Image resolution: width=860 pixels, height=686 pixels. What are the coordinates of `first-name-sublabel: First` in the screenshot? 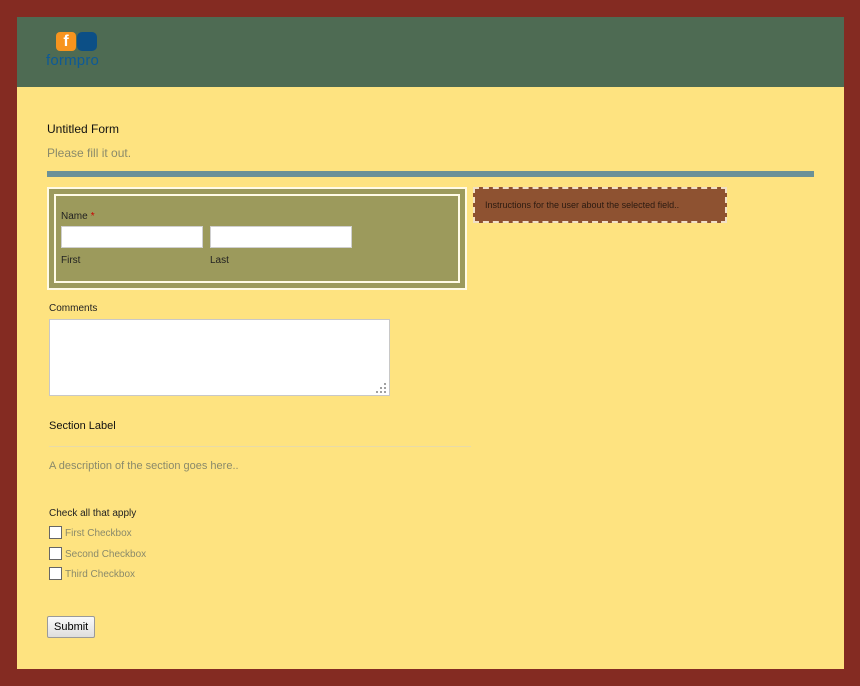 It's located at (71, 260).